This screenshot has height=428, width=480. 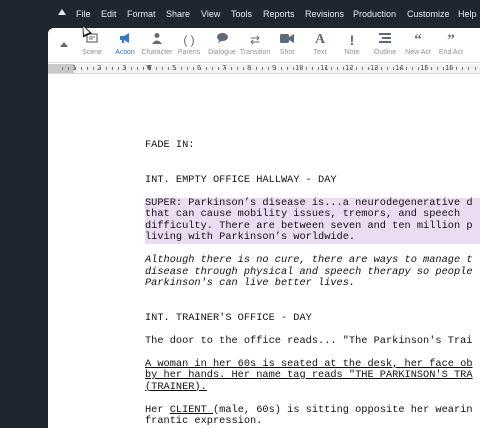 I want to click on menu-format: Format, so click(x=141, y=14).